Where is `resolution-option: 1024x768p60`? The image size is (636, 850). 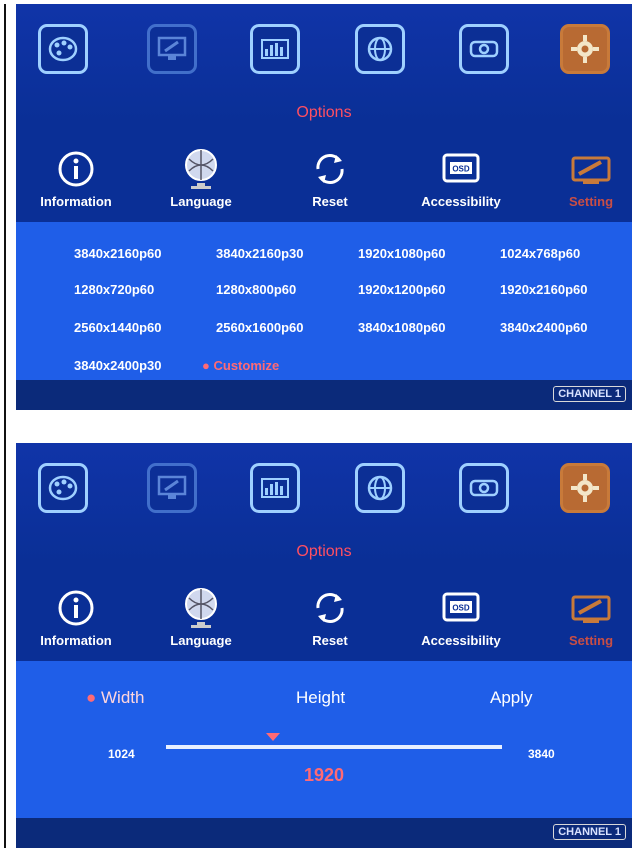 resolution-option: 1024x768p60 is located at coordinates (540, 253).